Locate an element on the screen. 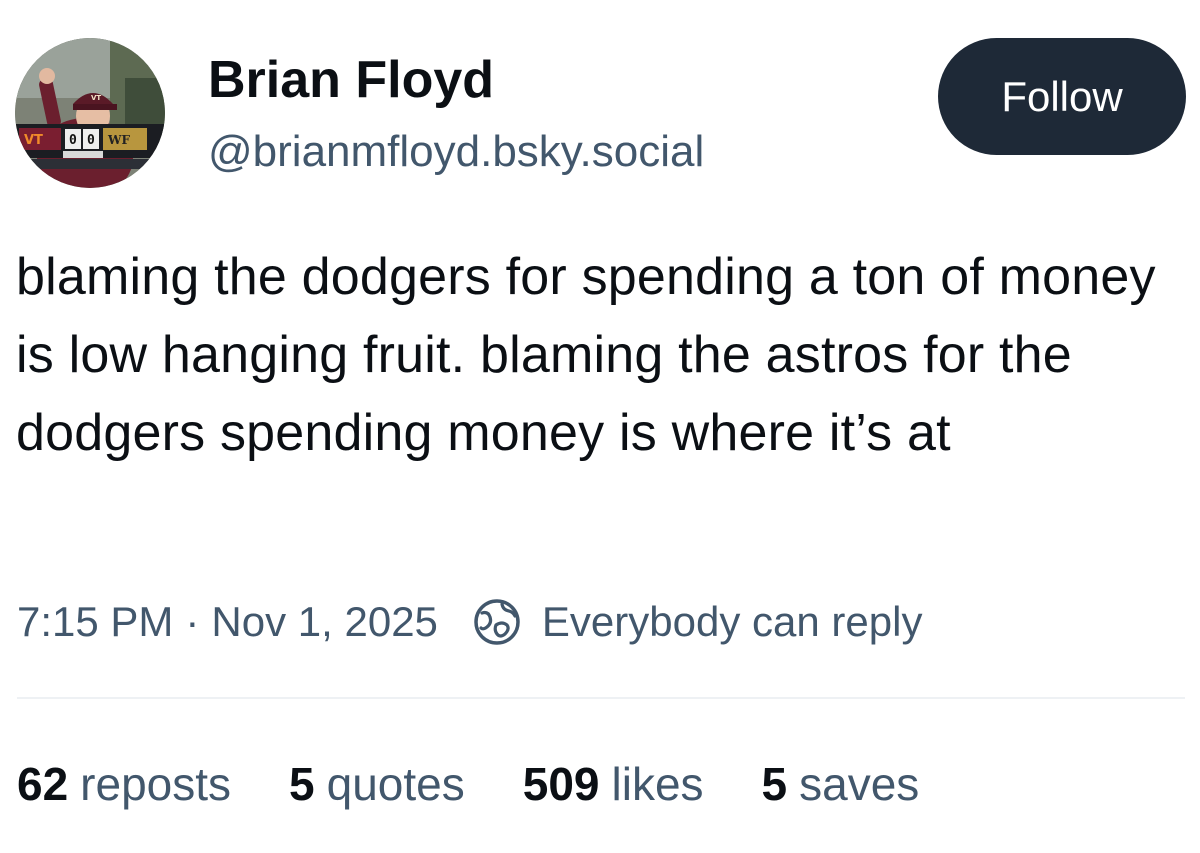 Image resolution: width=1200 pixels, height=853 pixels. quotes-stat: 5 quotes is located at coordinates (377, 784).